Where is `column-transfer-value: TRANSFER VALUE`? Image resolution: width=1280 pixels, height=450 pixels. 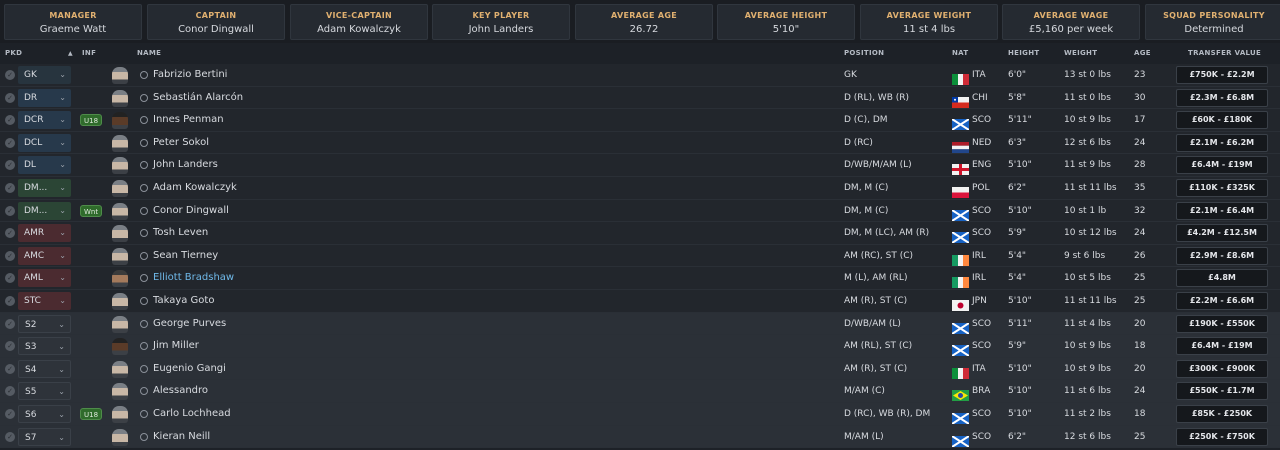 column-transfer-value: TRANSFER VALUE is located at coordinates (1224, 53).